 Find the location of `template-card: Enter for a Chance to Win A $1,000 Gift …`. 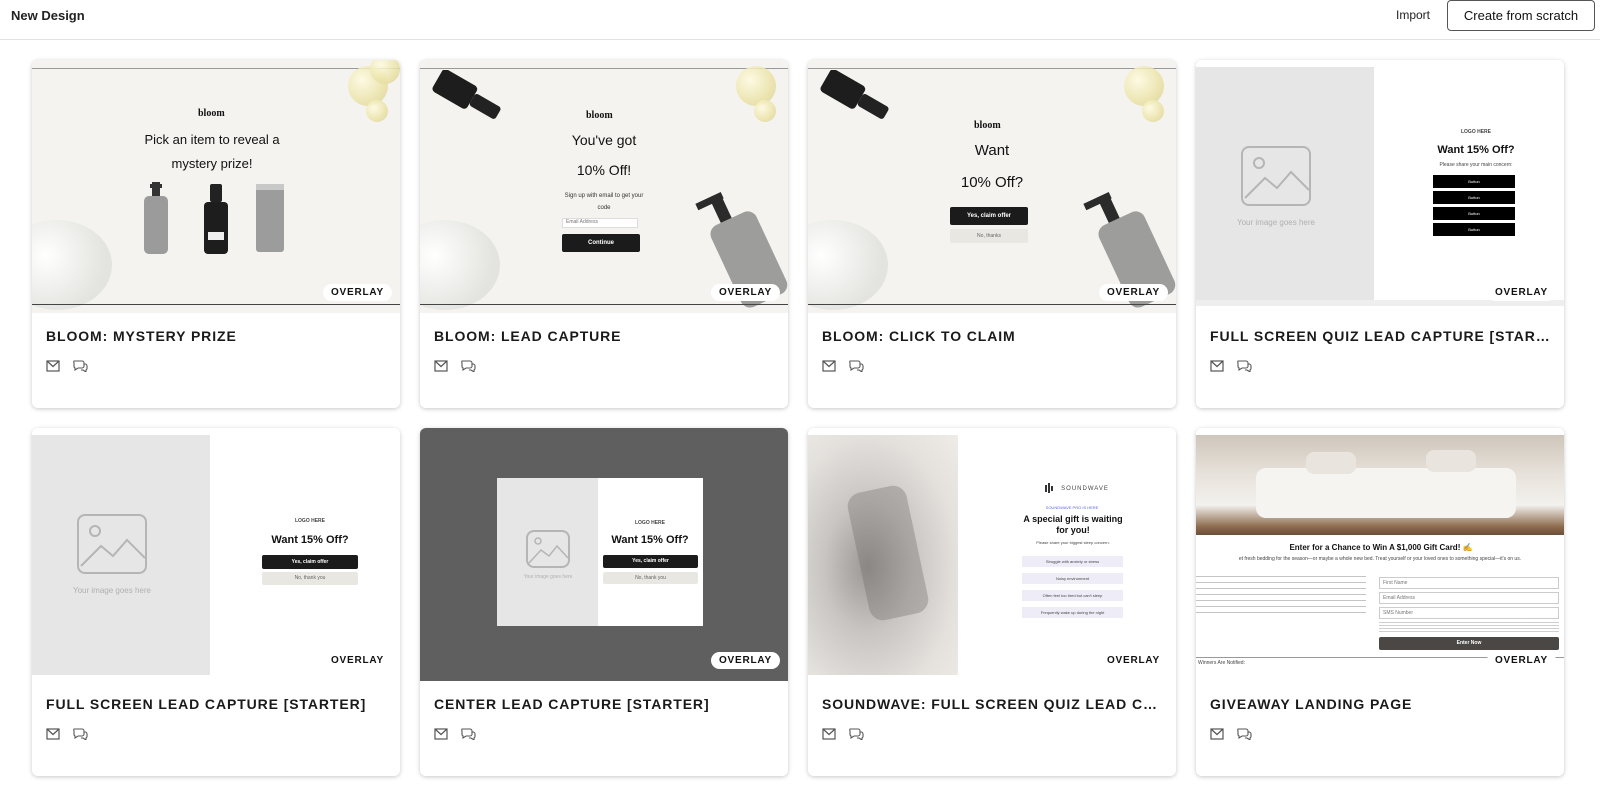

template-card: Enter for a Chance to Win A $1,000 Gift … is located at coordinates (1380, 602).